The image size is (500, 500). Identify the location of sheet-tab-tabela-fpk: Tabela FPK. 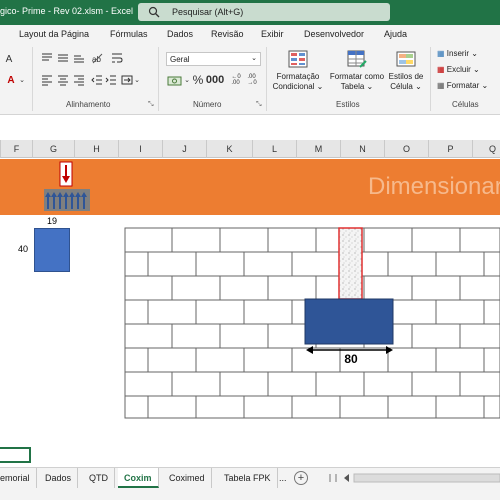
(248, 478).